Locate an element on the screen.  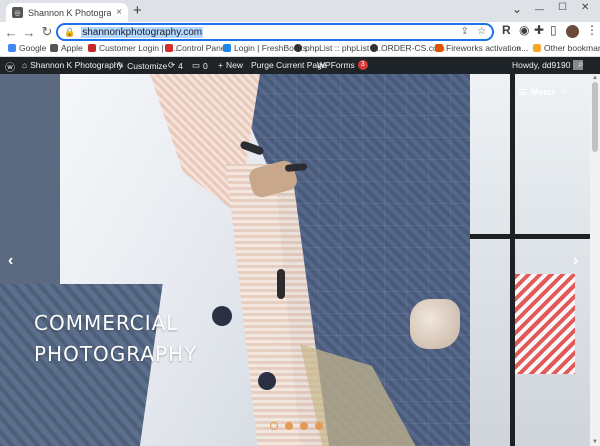
adobe-icon is located at coordinates (439, 48).